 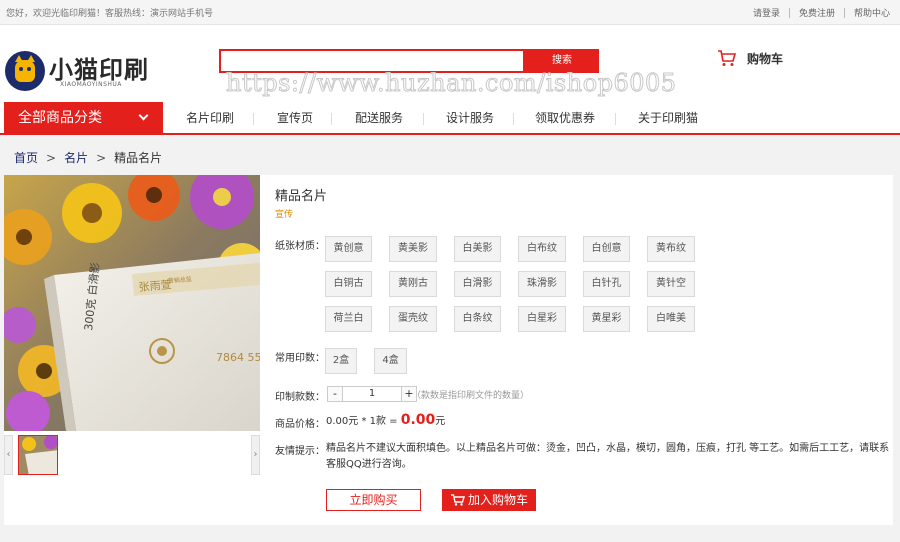 What do you see at coordinates (668, 118) in the screenshot?
I see `nav-item-about: 关于印刷猫` at bounding box center [668, 118].